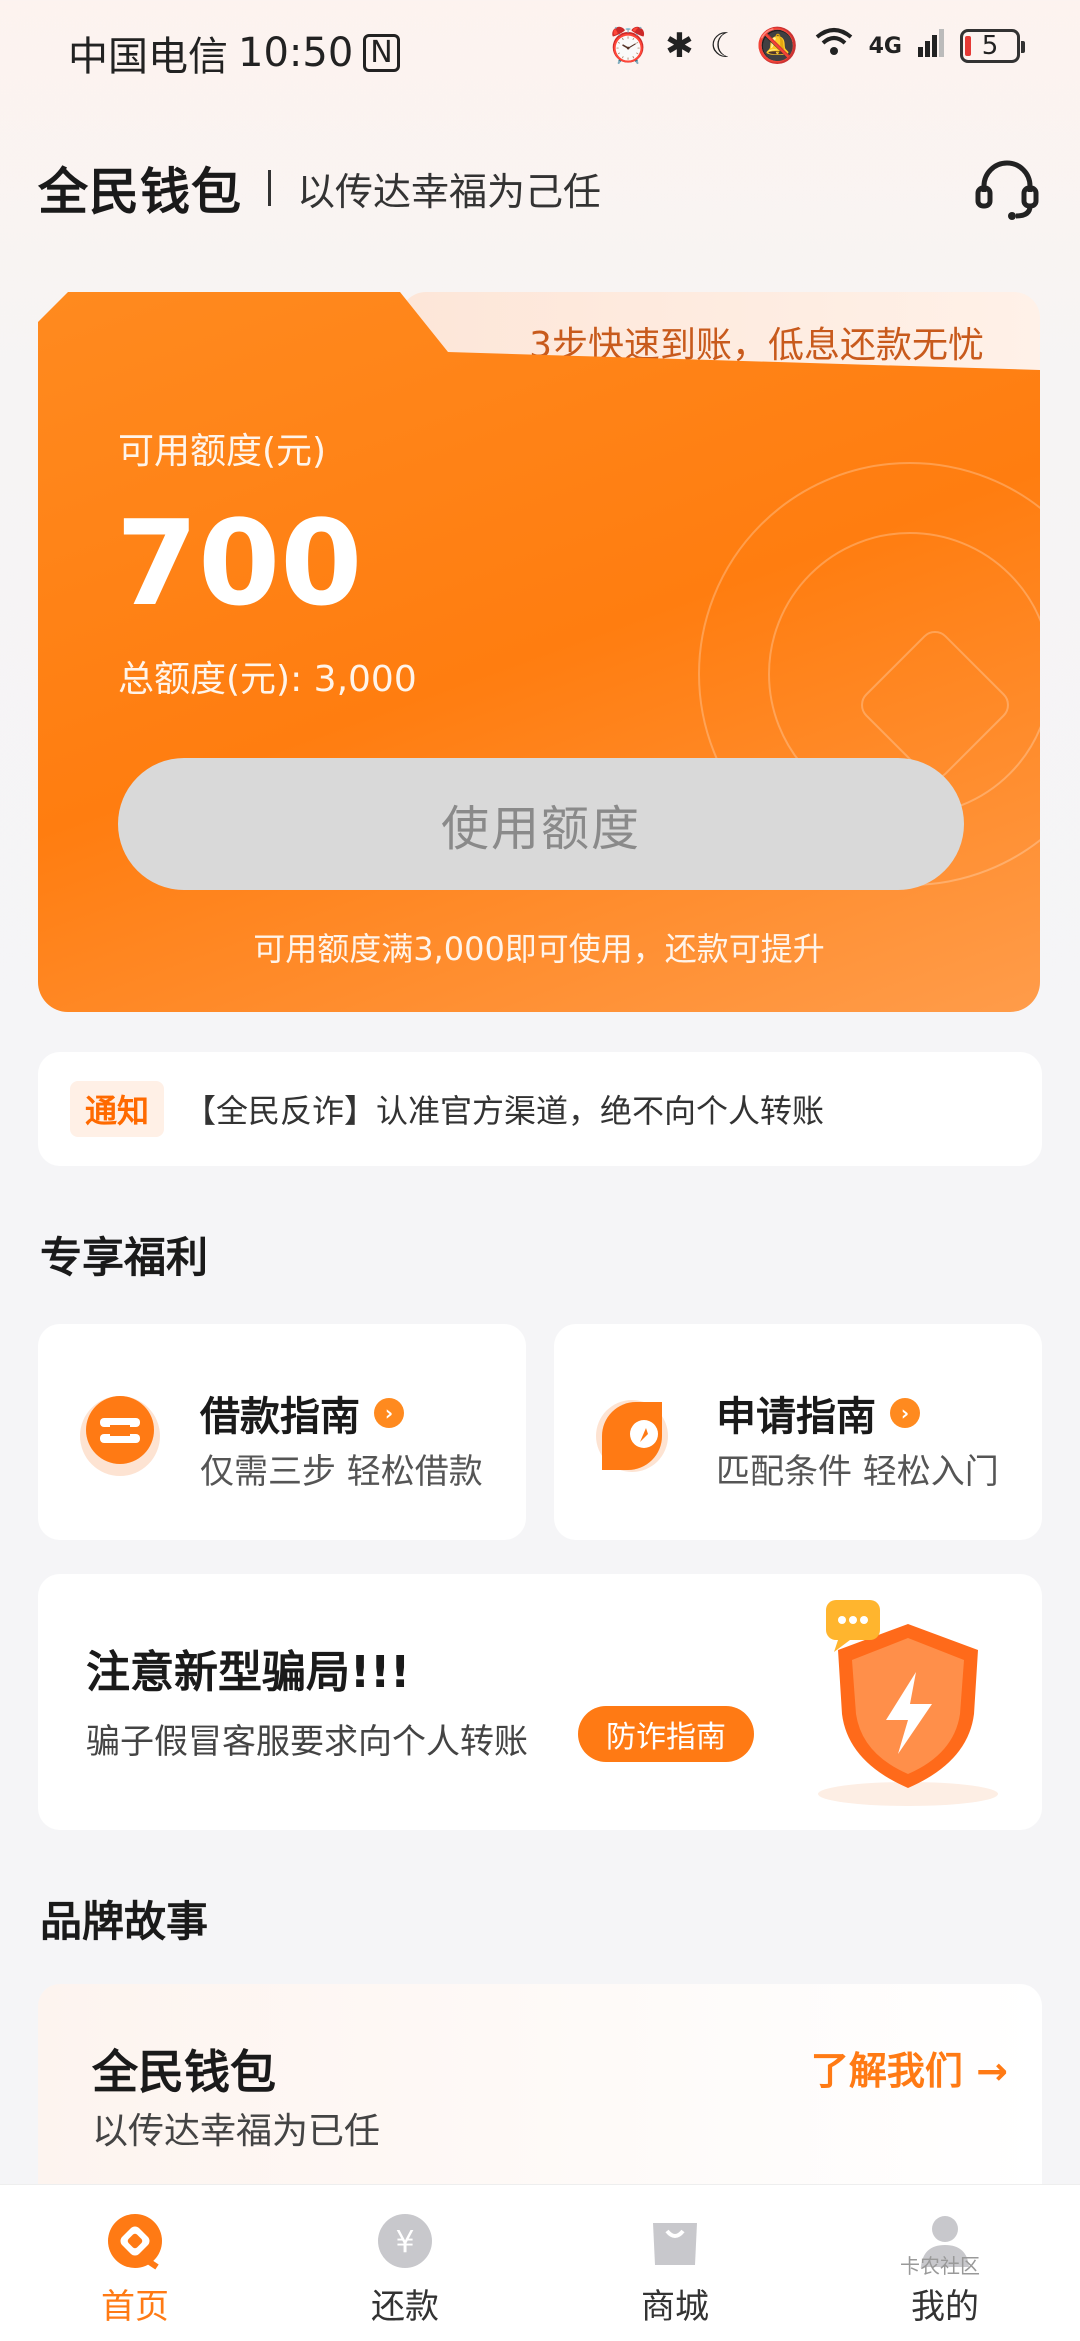 The width and height of the screenshot is (1080, 2341). I want to click on app-header: 全民钱包 以传达幸福为己任, so click(540, 188).